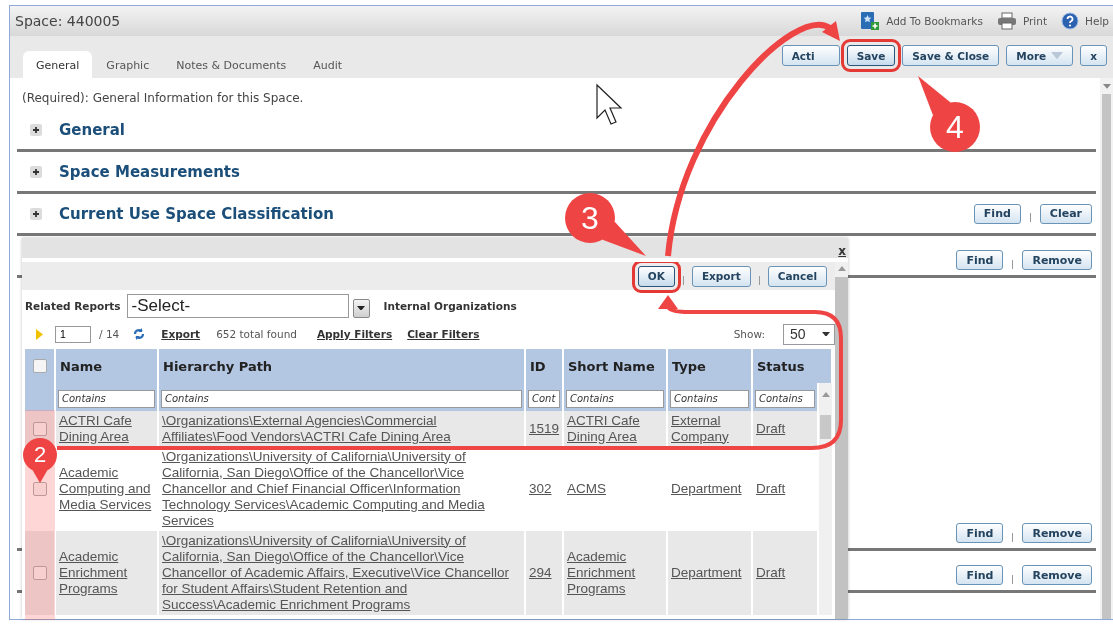  Describe the element at coordinates (544, 488) in the screenshot. I see `table-cell-link: 302` at that location.